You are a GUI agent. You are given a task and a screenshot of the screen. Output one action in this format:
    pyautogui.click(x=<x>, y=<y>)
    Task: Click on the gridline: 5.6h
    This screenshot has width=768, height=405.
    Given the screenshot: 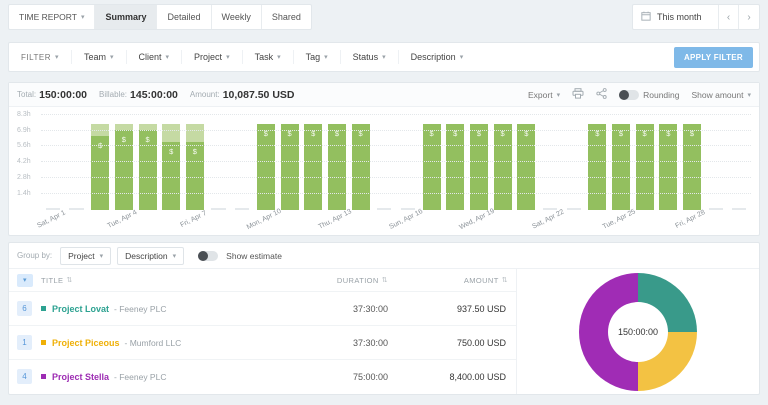 What is the action you would take?
    pyautogui.click(x=384, y=145)
    